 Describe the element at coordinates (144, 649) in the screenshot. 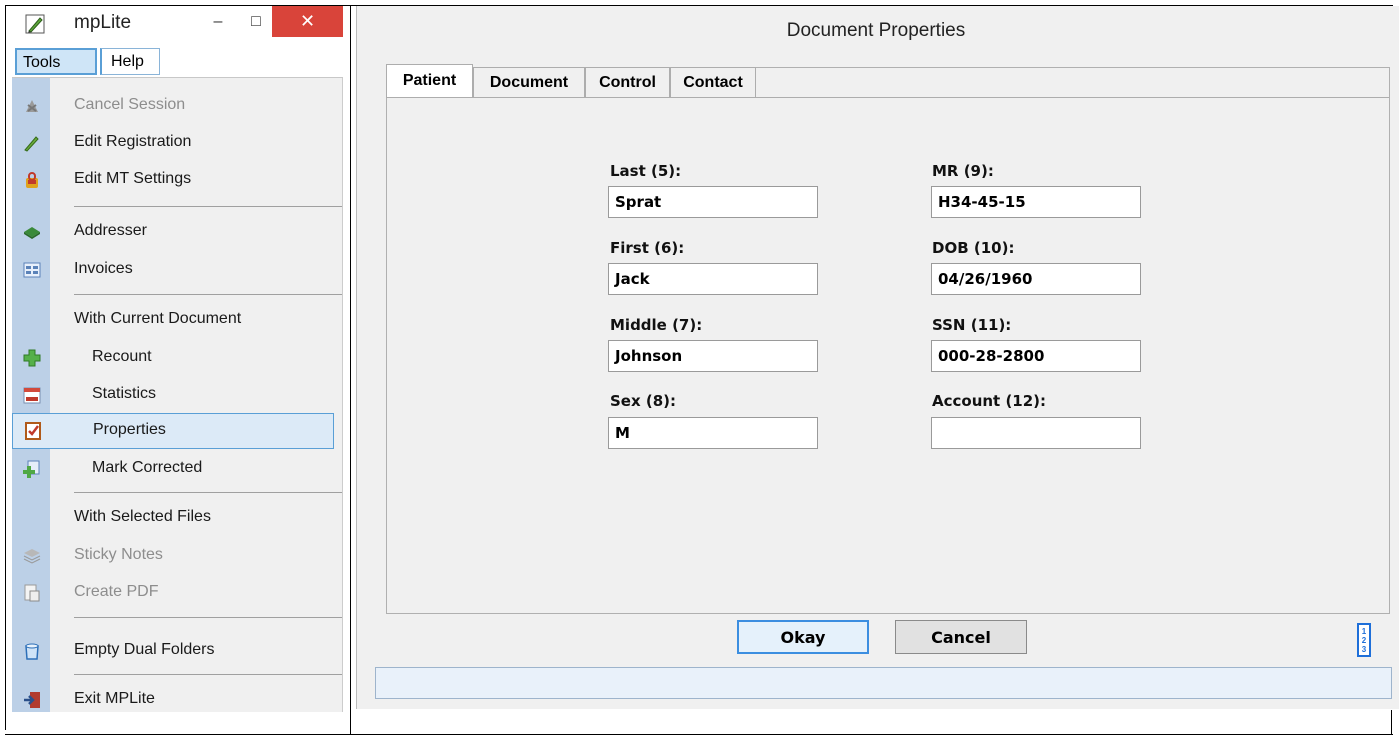

I see `menu-item-label: Empty Dual Folders` at that location.